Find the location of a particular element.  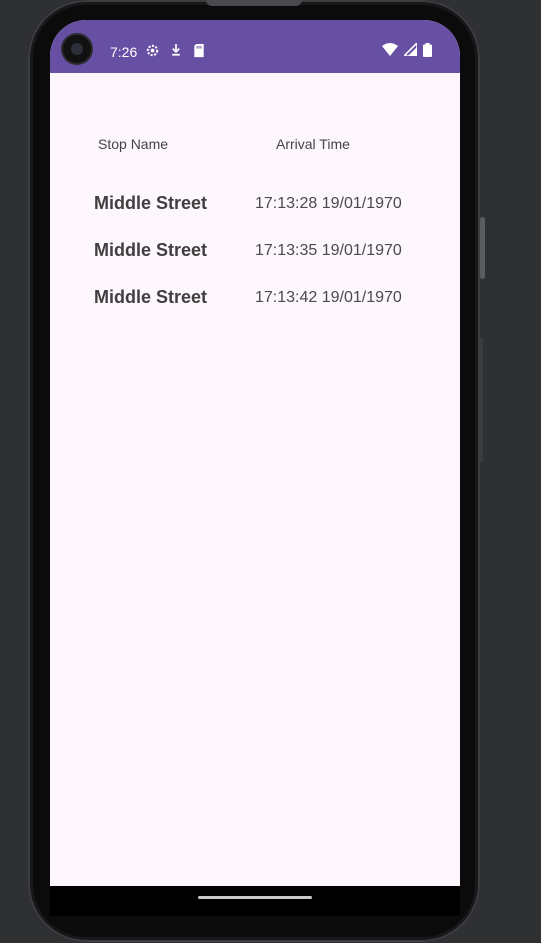

status-bar: 7:26 is located at coordinates (255, 46).